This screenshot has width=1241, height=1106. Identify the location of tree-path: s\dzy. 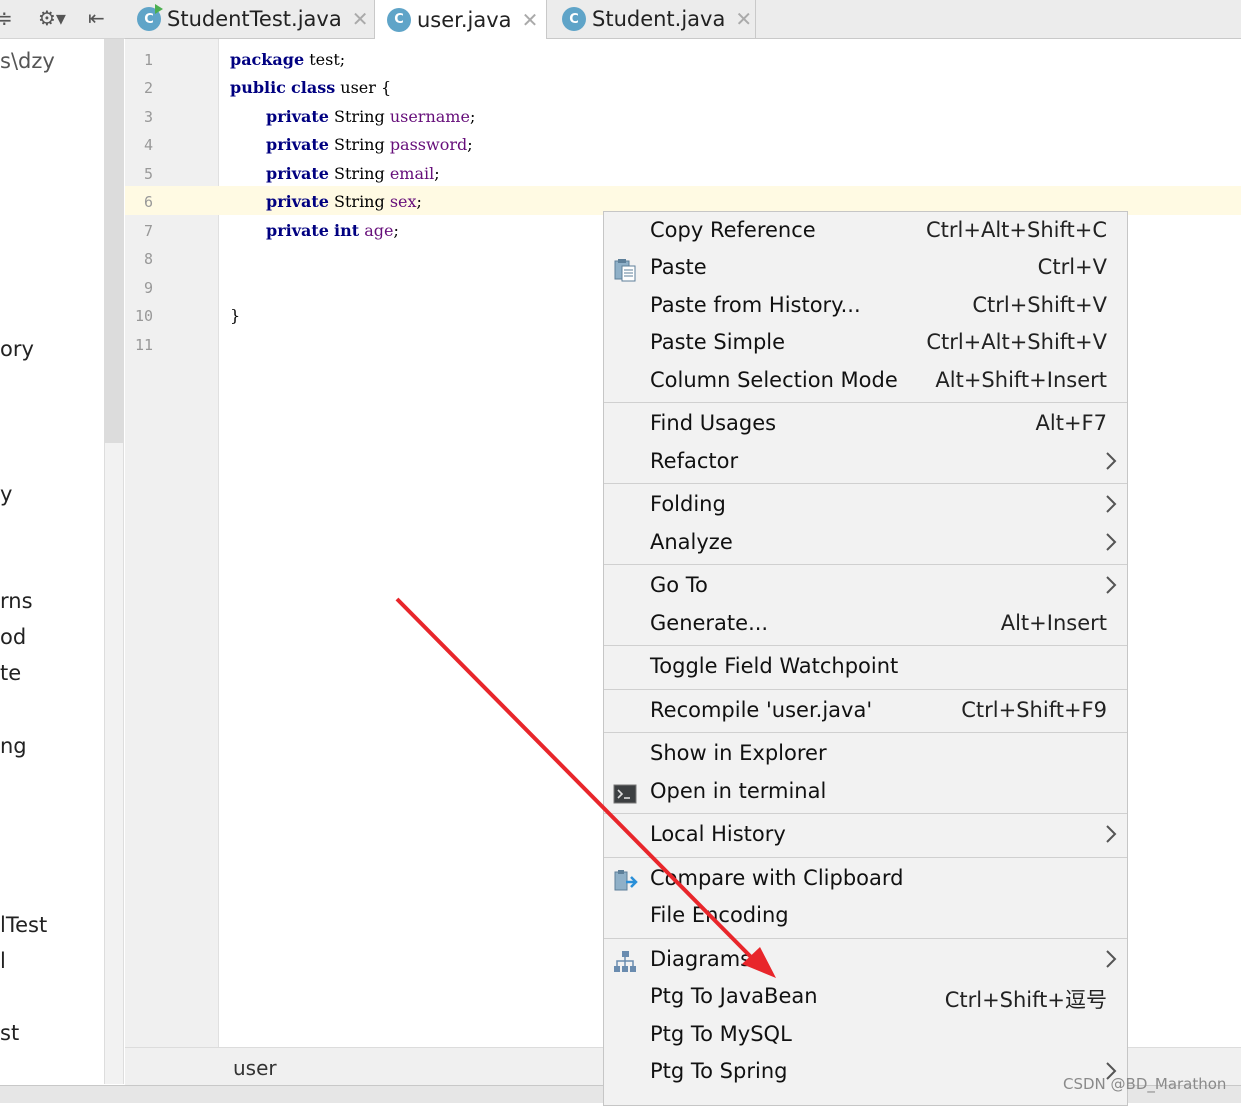
(27, 61).